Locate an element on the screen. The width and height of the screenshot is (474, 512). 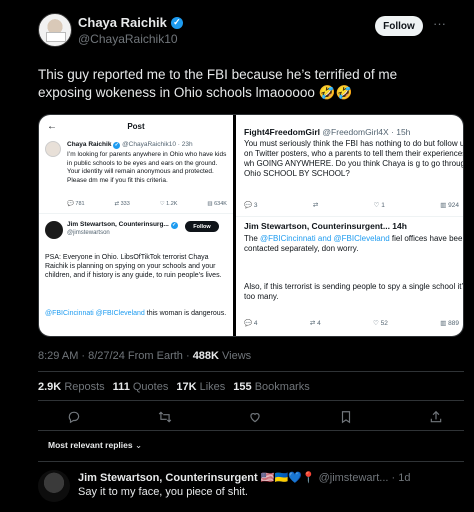
view-count: ▥ 889 is located at coordinates (449, 323).